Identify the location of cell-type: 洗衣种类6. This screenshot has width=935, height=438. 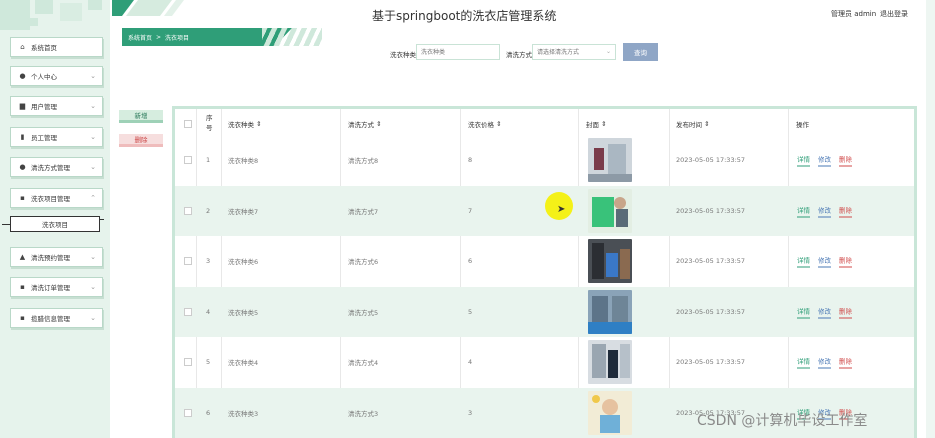
(243, 262).